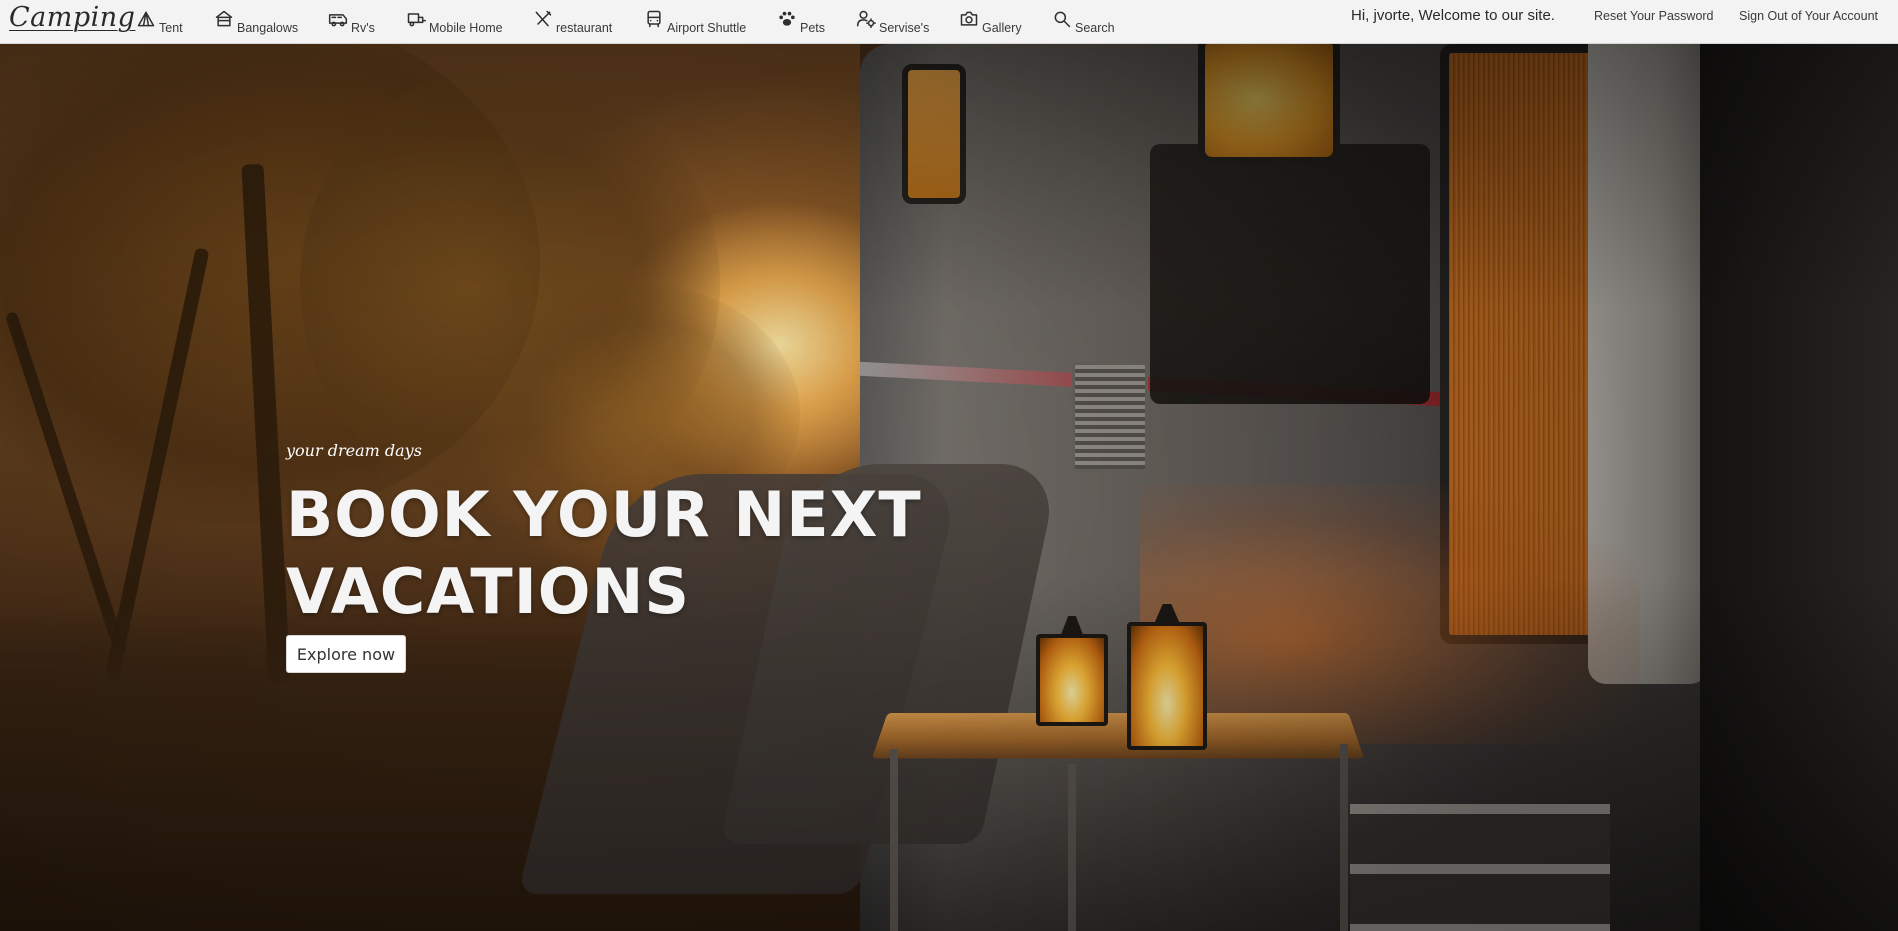  I want to click on nav-item-pets: Pets, so click(800, 22).